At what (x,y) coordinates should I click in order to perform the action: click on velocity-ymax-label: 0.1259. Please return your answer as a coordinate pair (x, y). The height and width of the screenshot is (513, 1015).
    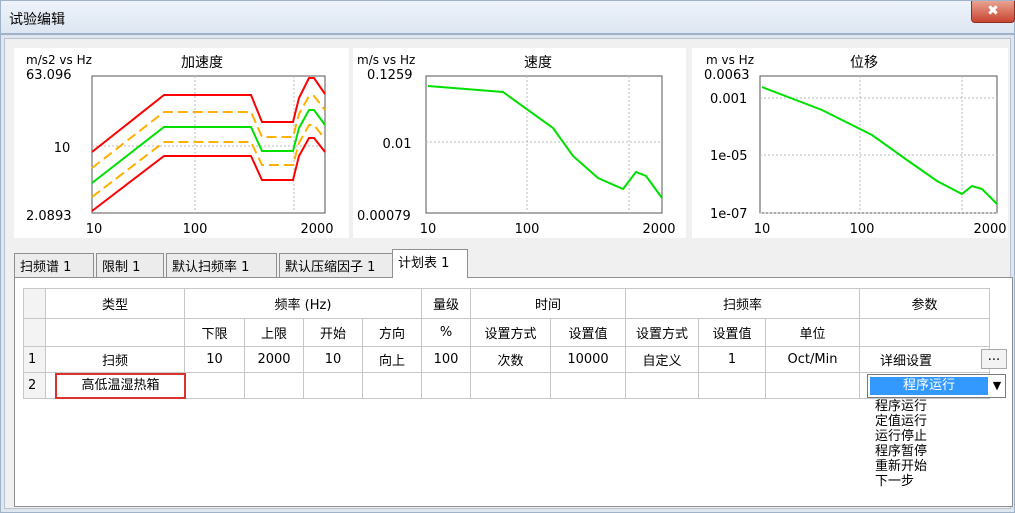
    Looking at the image, I should click on (390, 75).